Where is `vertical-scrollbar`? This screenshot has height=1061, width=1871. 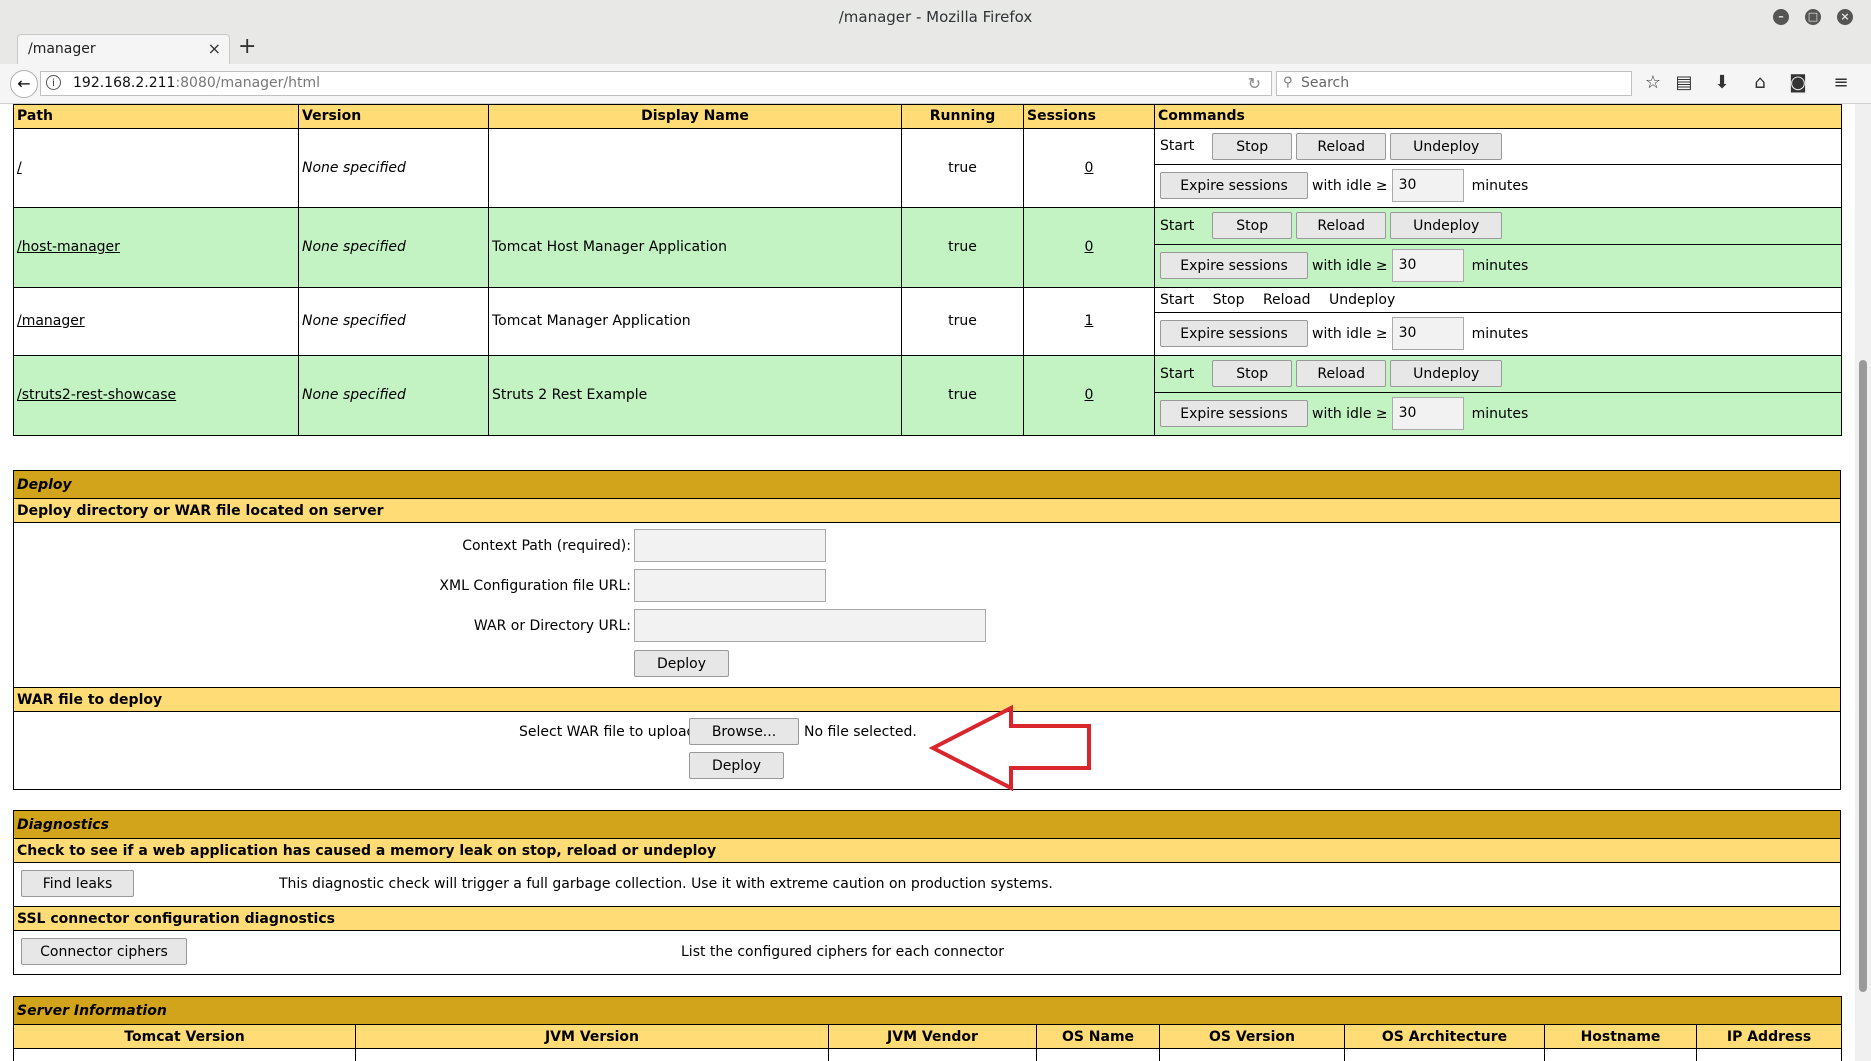
vertical-scrollbar is located at coordinates (1863, 582).